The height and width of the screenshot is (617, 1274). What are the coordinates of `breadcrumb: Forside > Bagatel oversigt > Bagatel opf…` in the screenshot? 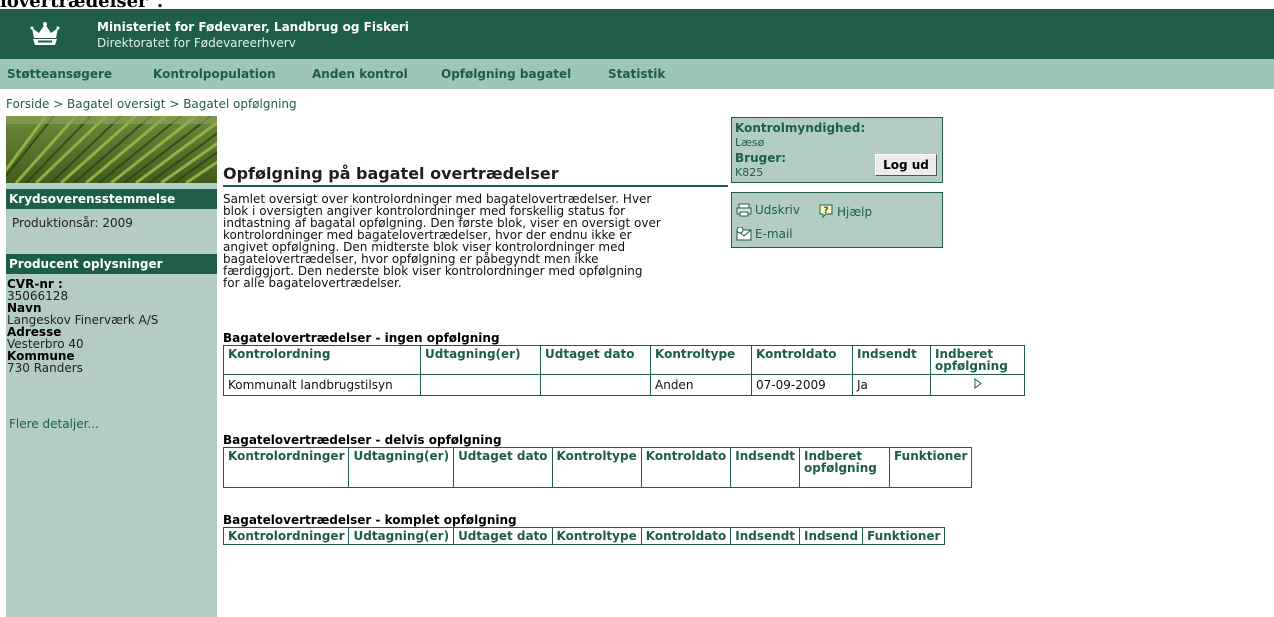 It's located at (151, 104).